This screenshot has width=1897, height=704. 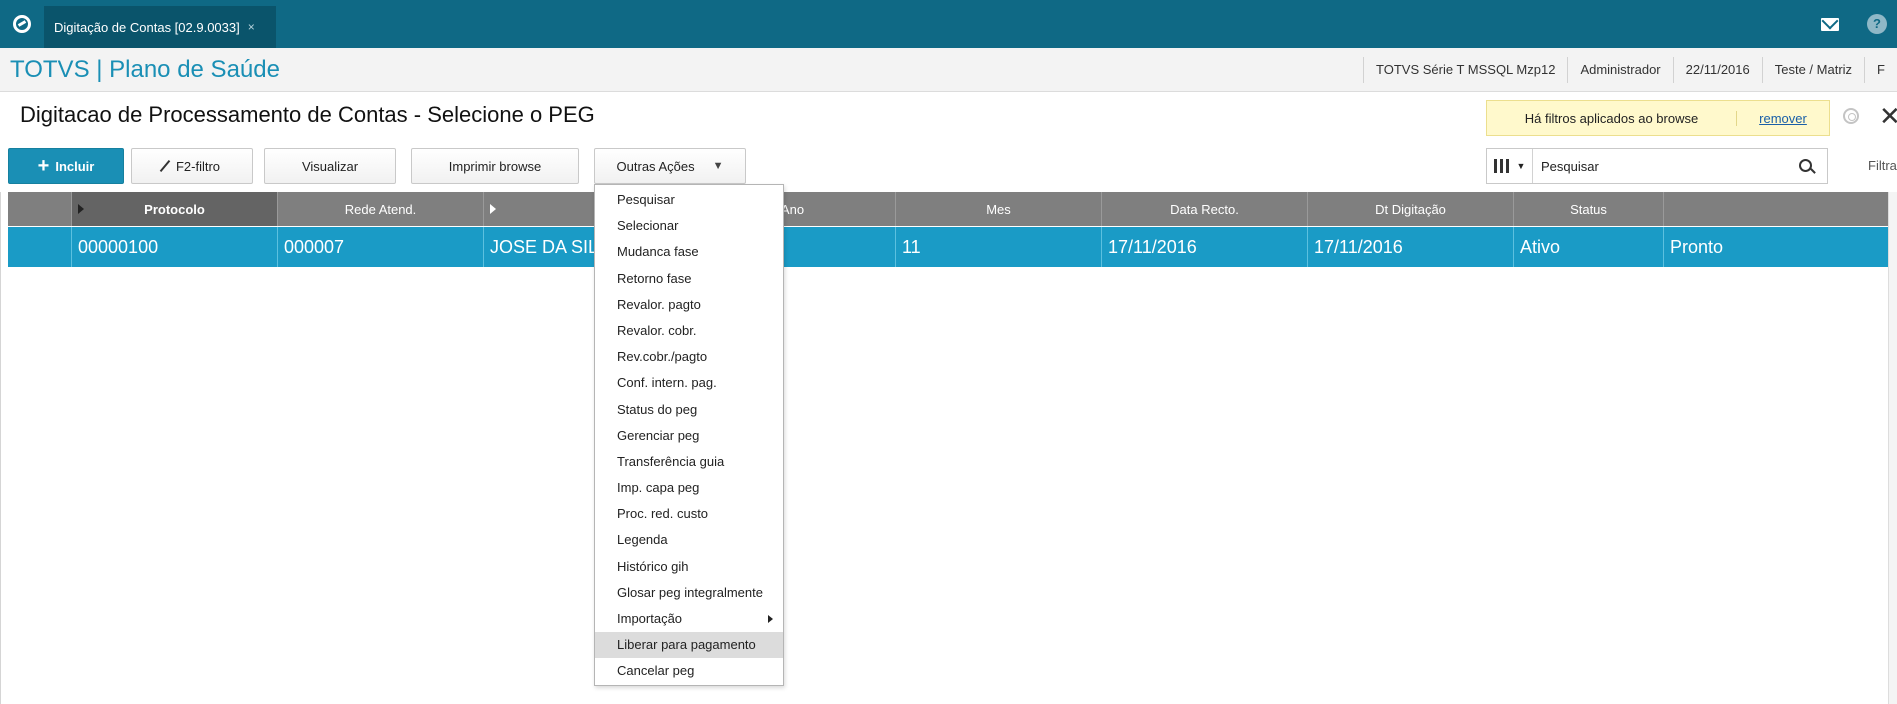 I want to click on menu-item-rev-cobr-pagto: Rev.cobr./pagto, so click(x=689, y=357).